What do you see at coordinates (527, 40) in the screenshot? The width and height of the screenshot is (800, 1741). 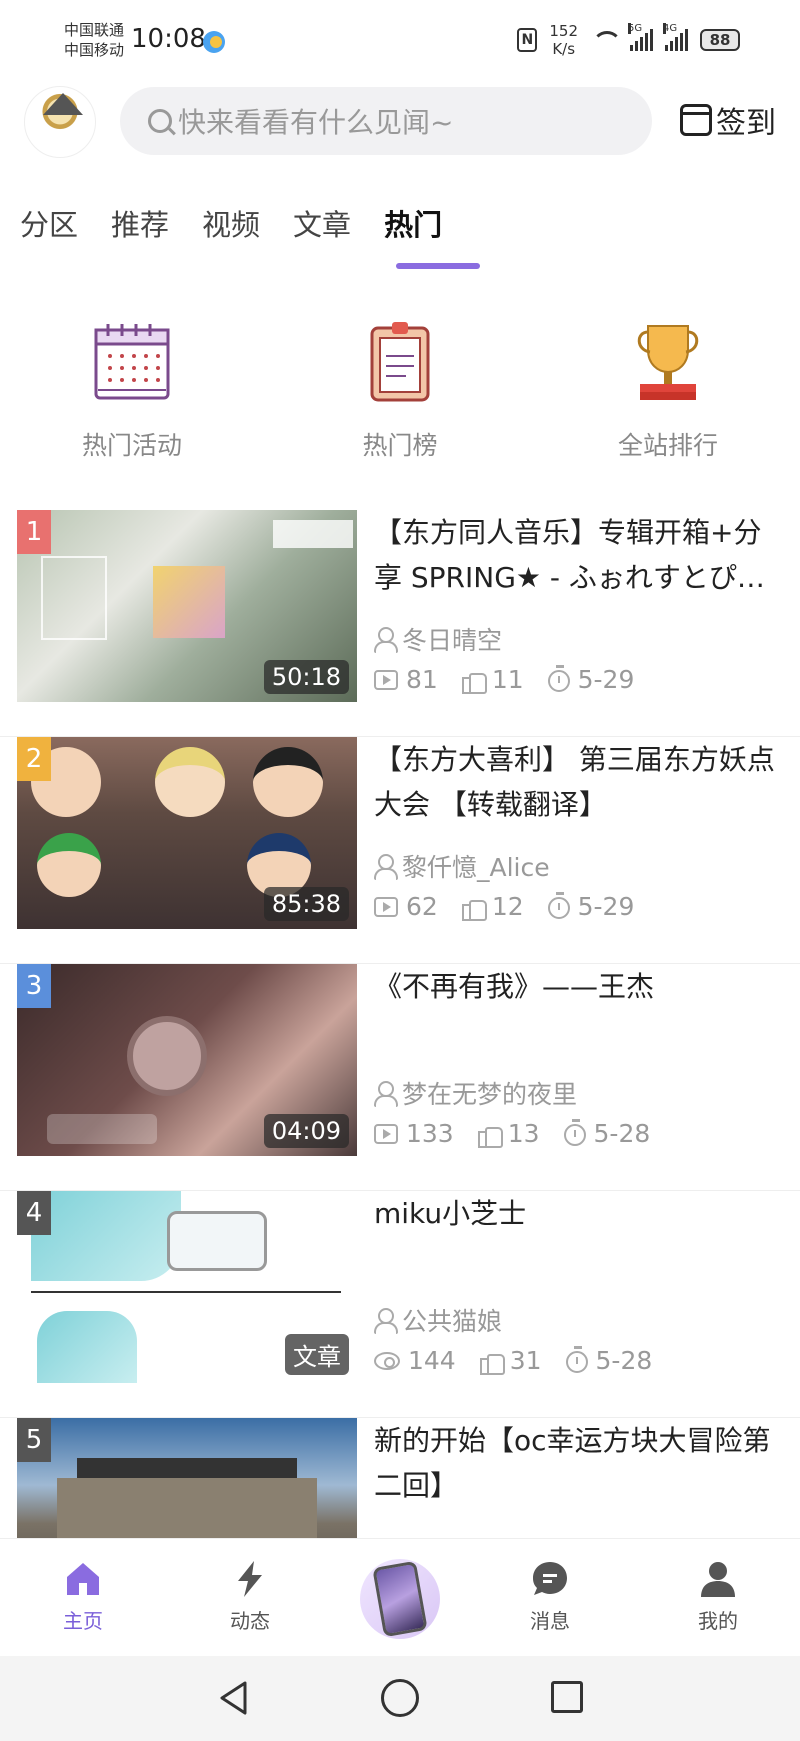 I see `nfc-icon: N` at bounding box center [527, 40].